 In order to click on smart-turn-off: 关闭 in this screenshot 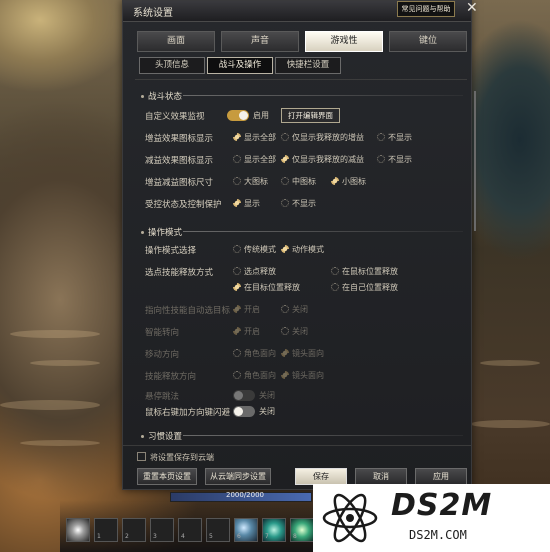, I will do `click(294, 331)`.